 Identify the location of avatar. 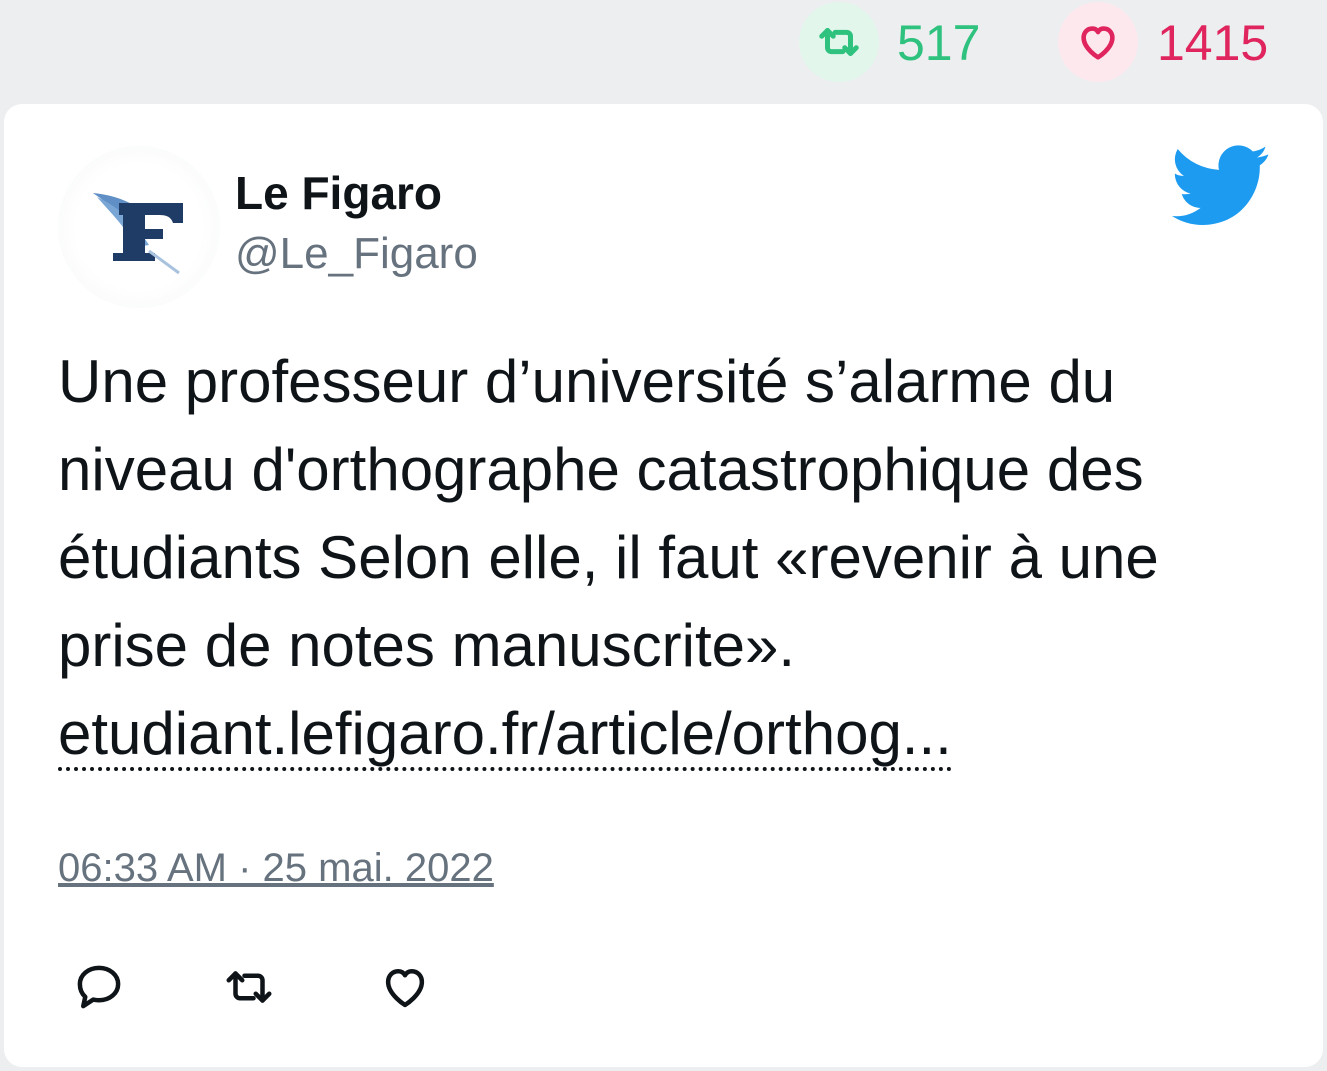
(139, 227).